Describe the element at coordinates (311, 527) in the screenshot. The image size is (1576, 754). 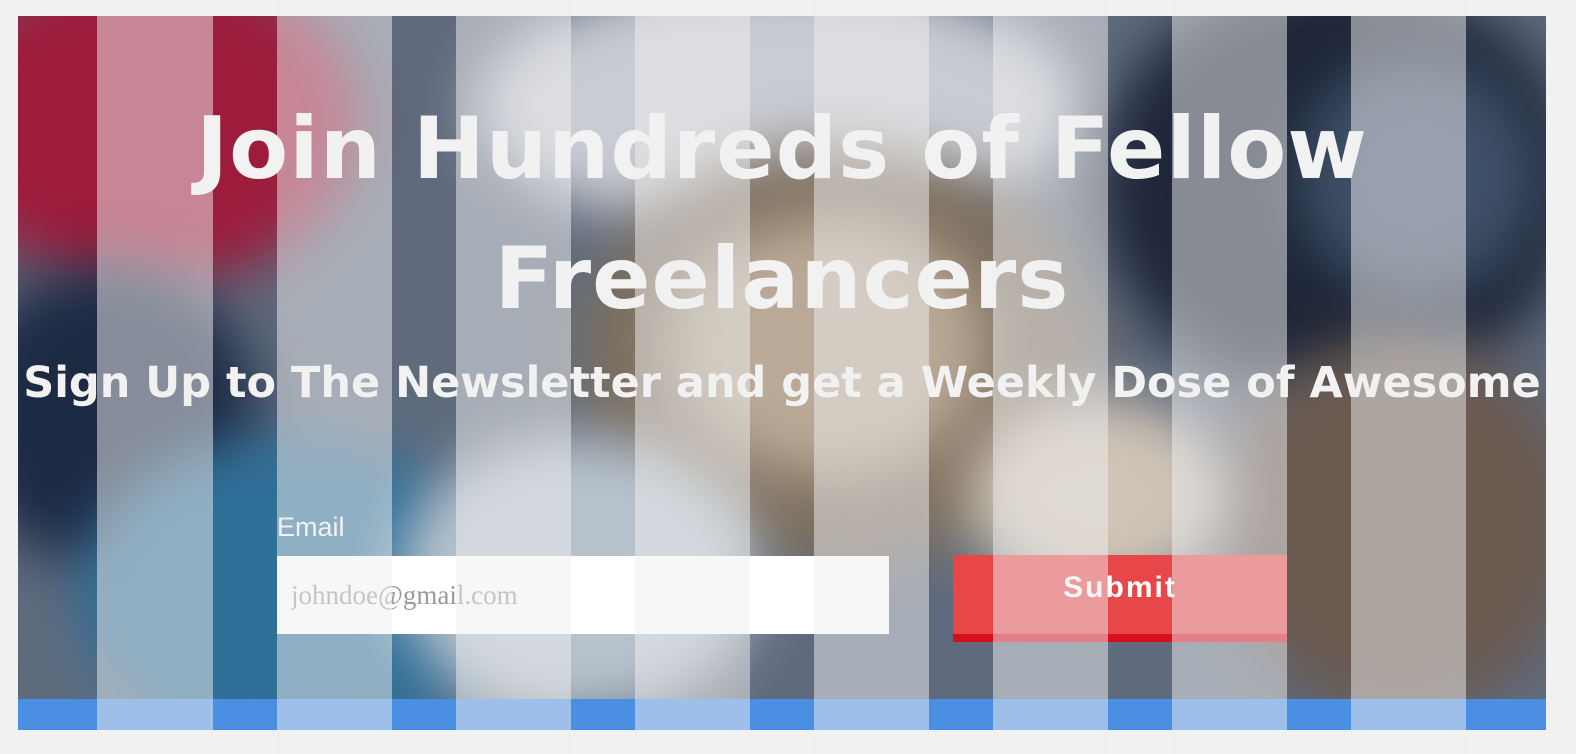
I see `email-label: Email` at that location.